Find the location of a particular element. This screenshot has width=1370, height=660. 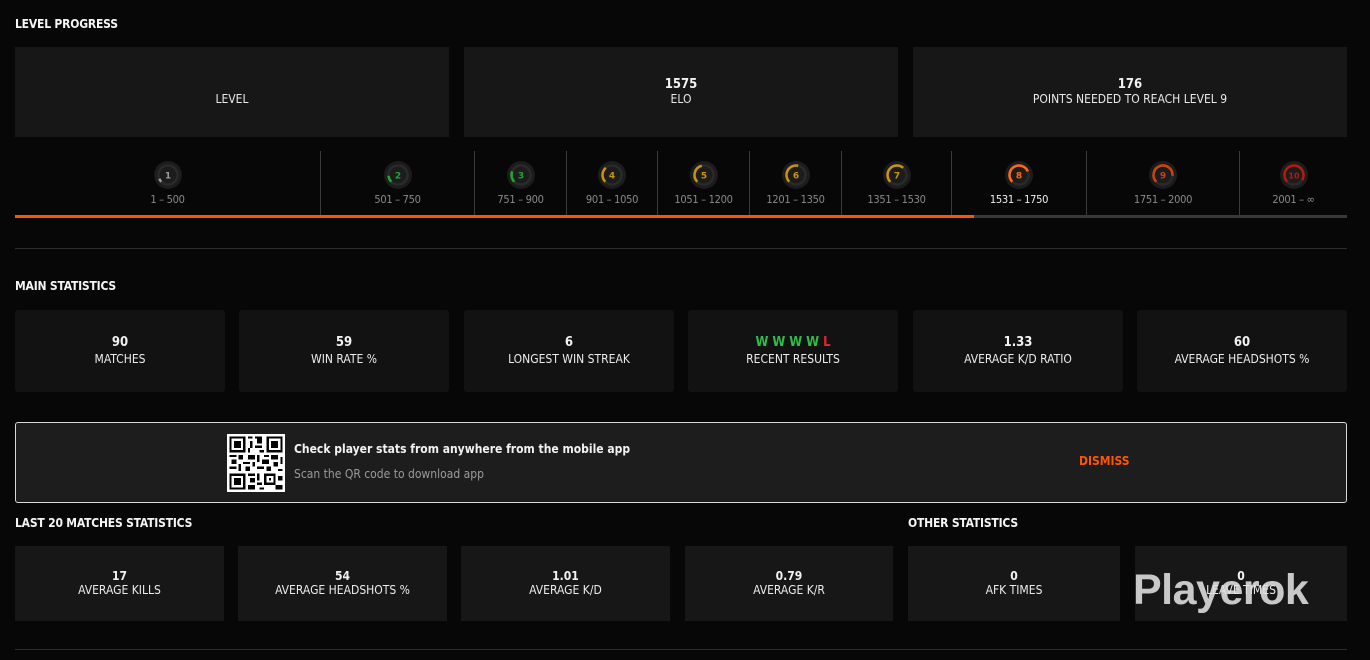

svg-text: 3 is located at coordinates (520, 177).